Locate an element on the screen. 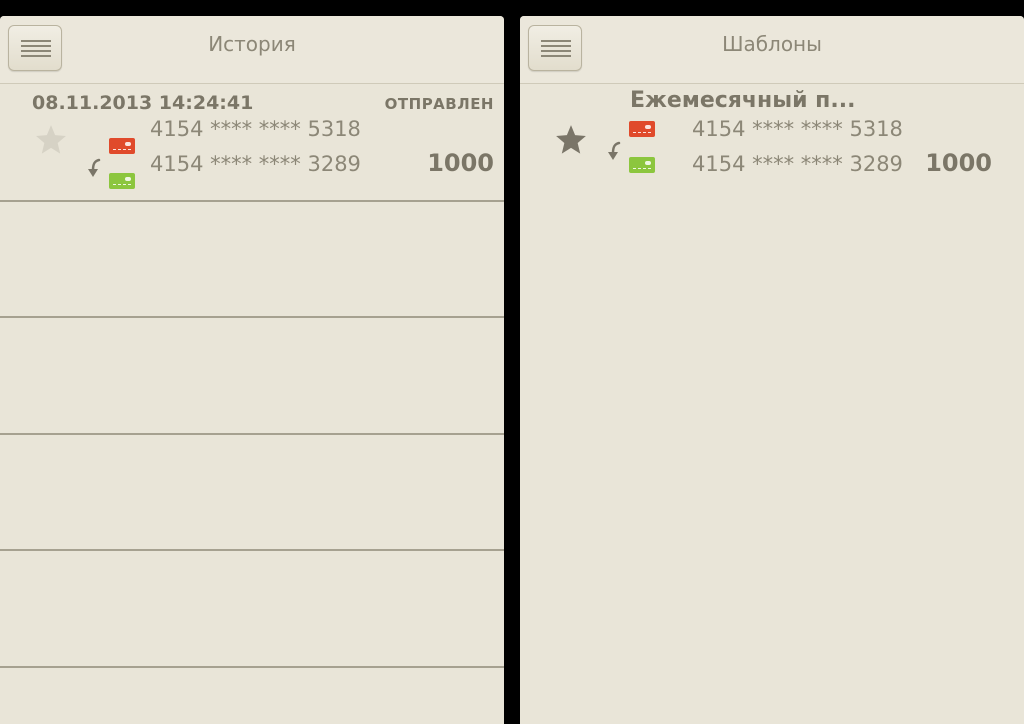 This screenshot has width=1024, height=724. page-title: История is located at coordinates (252, 44).